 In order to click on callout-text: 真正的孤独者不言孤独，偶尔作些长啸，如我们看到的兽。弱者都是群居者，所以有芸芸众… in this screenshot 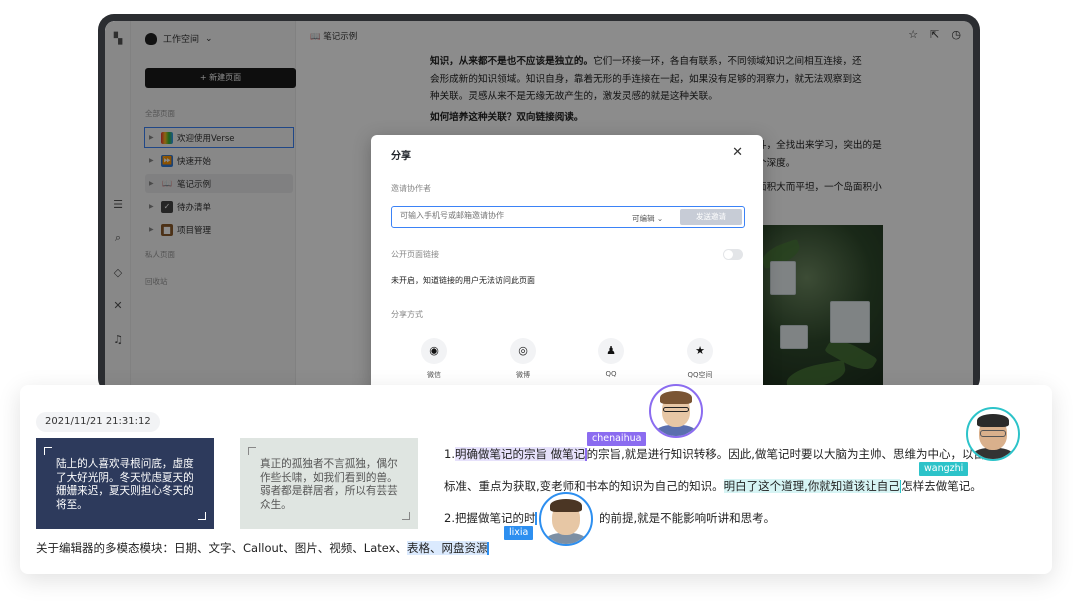, I will do `click(329, 484)`.